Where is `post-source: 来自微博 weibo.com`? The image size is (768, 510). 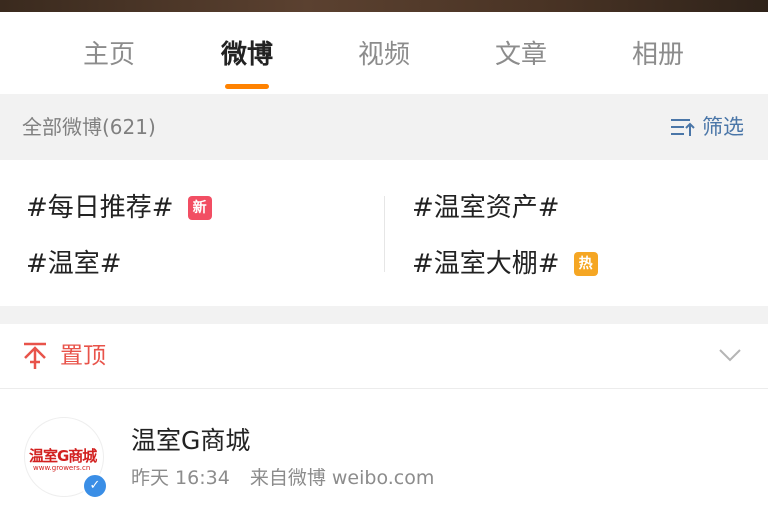
post-source: 来自微博 weibo.com is located at coordinates (342, 478).